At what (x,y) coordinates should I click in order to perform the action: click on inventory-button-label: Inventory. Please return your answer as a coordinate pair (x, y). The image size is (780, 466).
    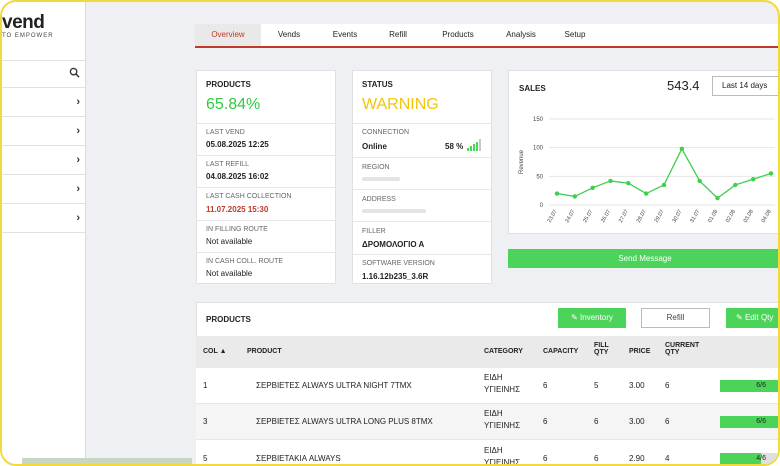
    Looking at the image, I should click on (596, 317).